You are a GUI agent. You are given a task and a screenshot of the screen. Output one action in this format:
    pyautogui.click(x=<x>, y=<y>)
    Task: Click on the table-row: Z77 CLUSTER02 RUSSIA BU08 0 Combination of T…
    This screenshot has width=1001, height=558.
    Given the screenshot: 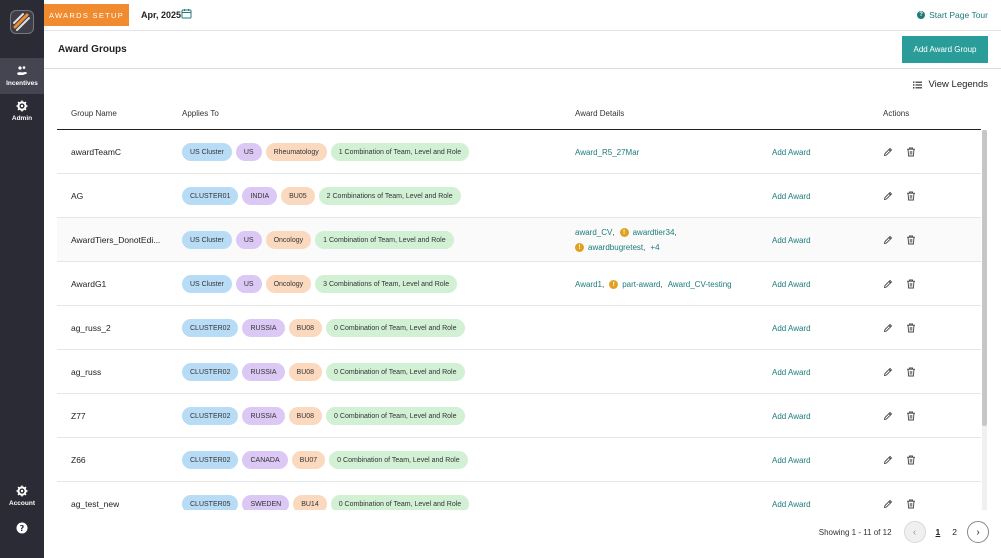 What is the action you would take?
    pyautogui.click(x=519, y=416)
    